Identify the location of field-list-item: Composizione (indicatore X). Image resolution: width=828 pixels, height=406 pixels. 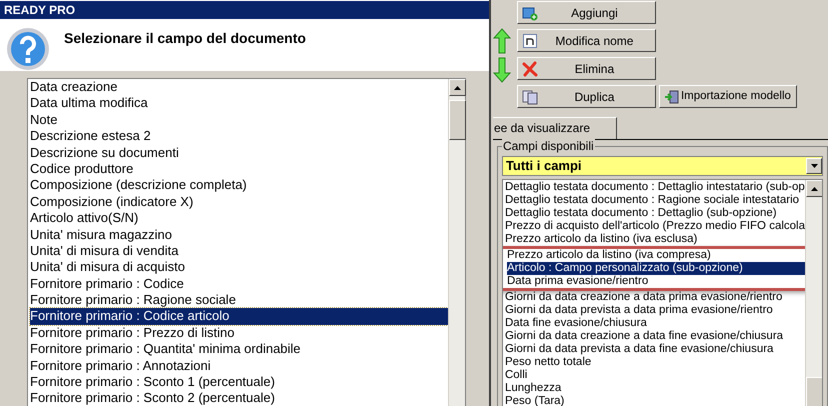
(239, 202).